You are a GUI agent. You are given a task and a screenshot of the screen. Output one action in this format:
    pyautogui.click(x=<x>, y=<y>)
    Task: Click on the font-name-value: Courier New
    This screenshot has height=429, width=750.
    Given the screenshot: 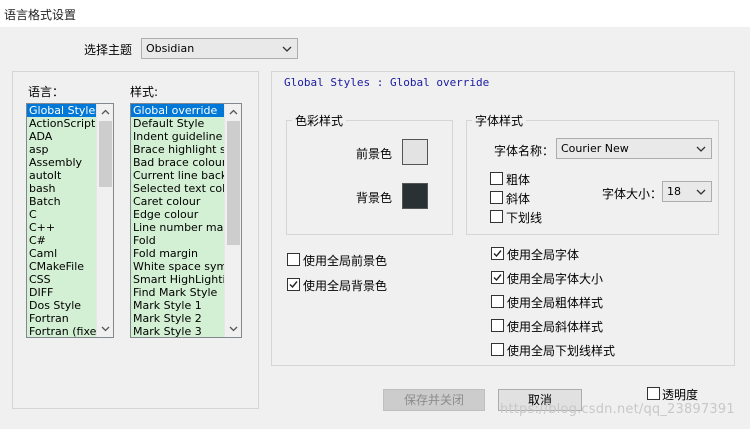 What is the action you would take?
    pyautogui.click(x=595, y=148)
    